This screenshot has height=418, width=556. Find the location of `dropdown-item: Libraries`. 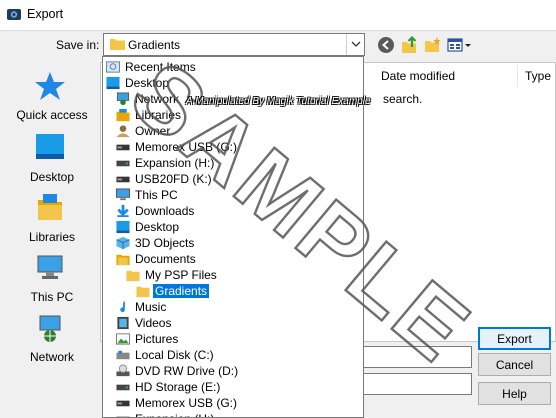

dropdown-item: Libraries is located at coordinates (233, 115).